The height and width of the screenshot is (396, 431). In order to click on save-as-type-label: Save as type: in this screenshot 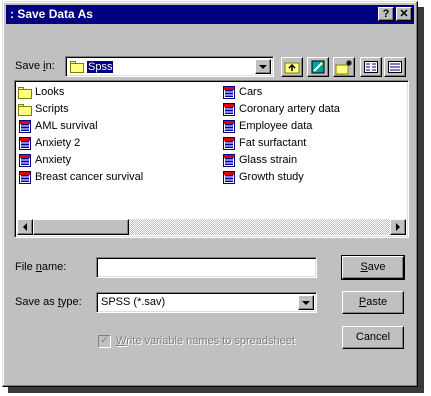, I will do `click(48, 302)`.